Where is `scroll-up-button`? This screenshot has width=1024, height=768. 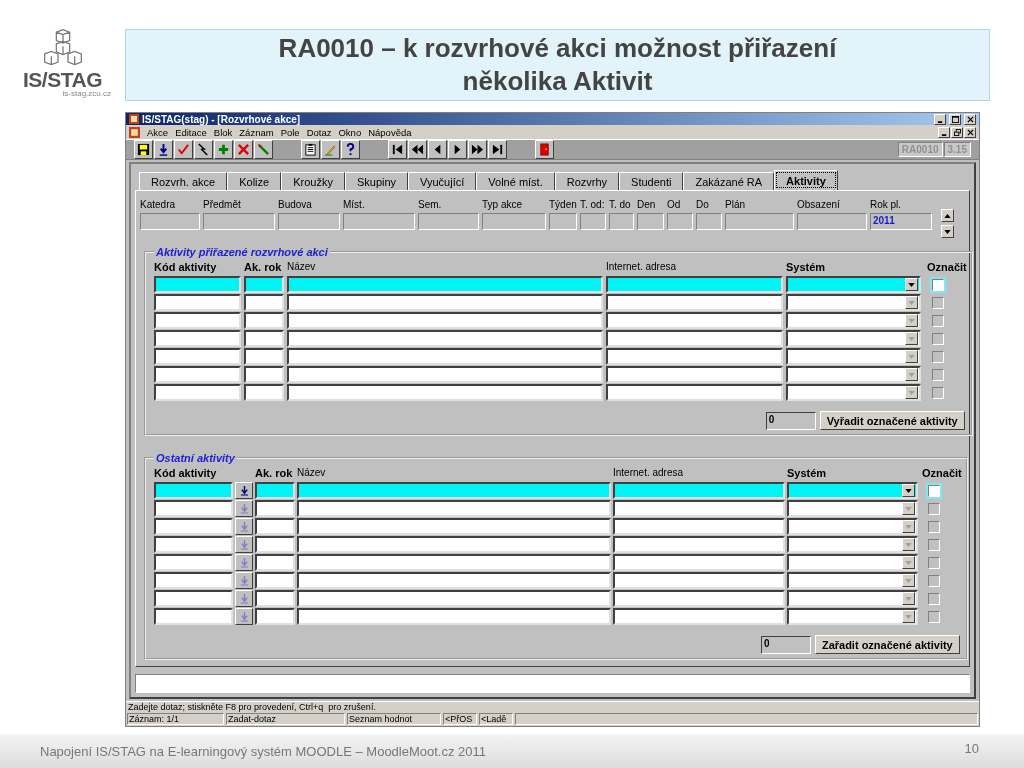
scroll-up-button is located at coordinates (947, 216).